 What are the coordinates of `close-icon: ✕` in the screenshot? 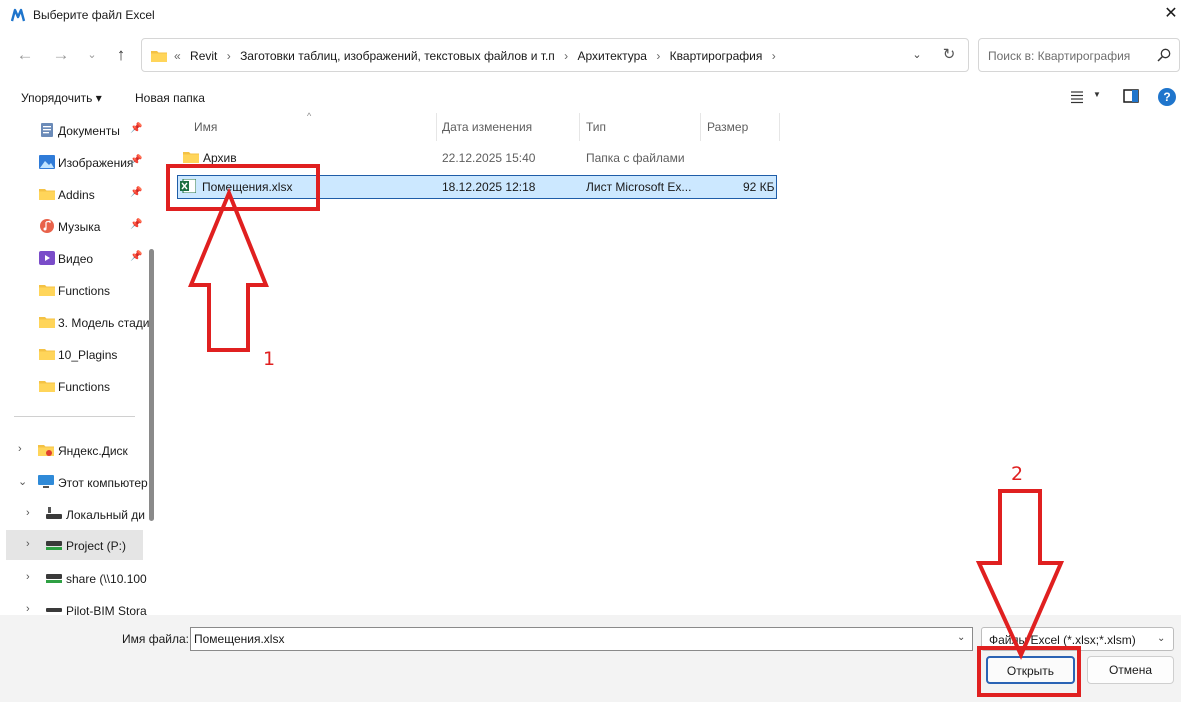 It's located at (1171, 15).